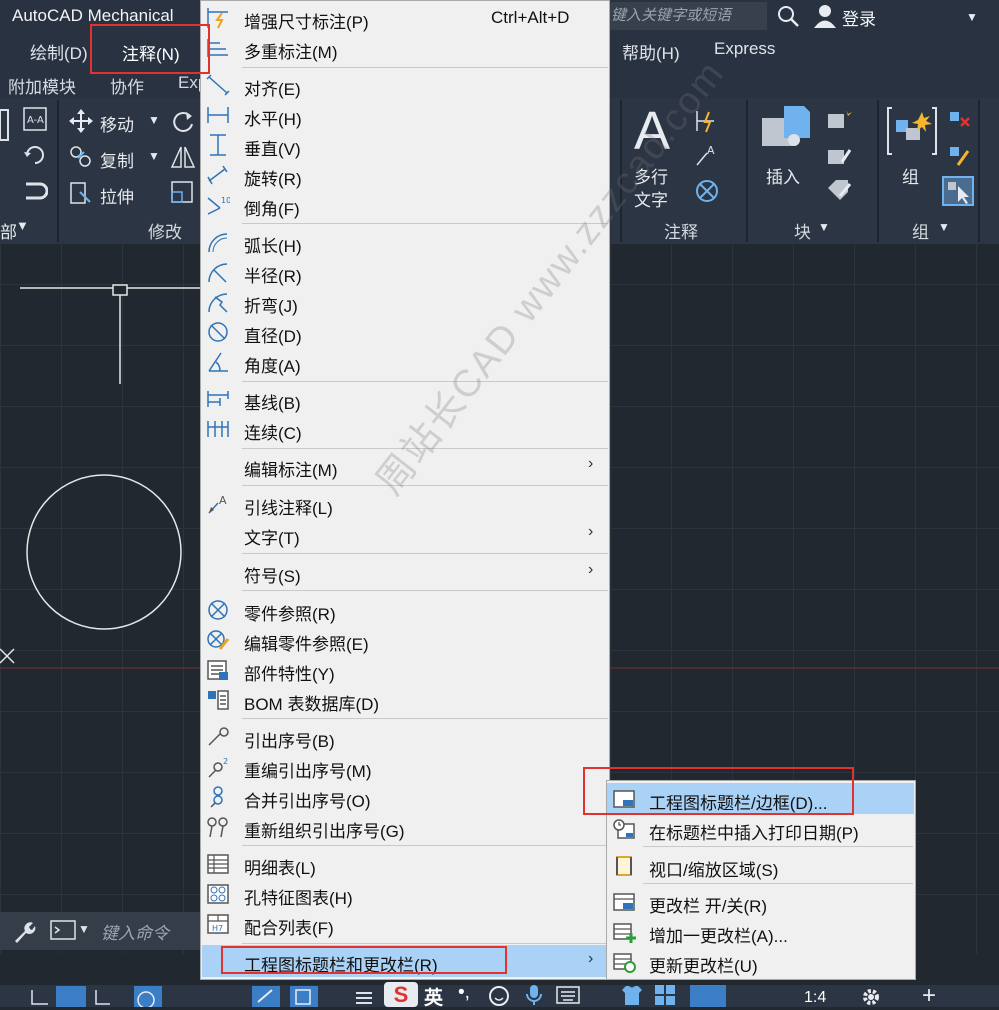 The height and width of the screenshot is (1010, 999). What do you see at coordinates (958, 191) in the screenshot?
I see `group-select-icon` at bounding box center [958, 191].